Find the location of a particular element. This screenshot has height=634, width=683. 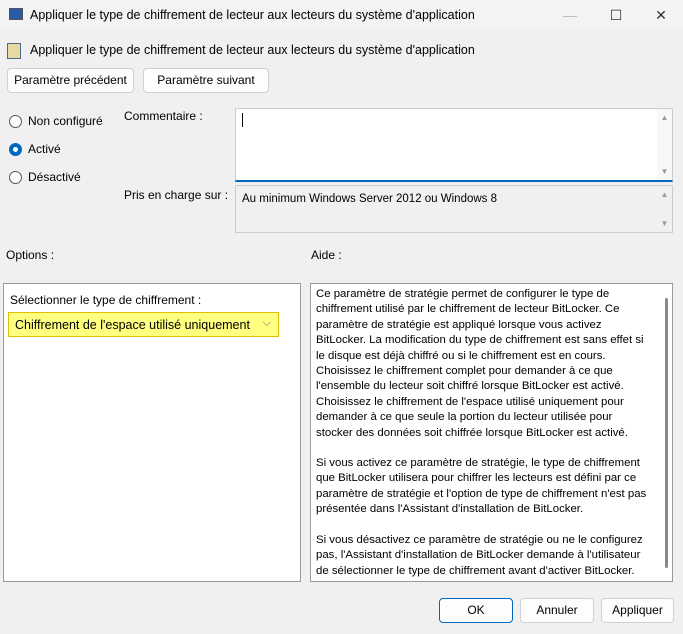

comment-input: ▲ ▼ is located at coordinates (454, 145).